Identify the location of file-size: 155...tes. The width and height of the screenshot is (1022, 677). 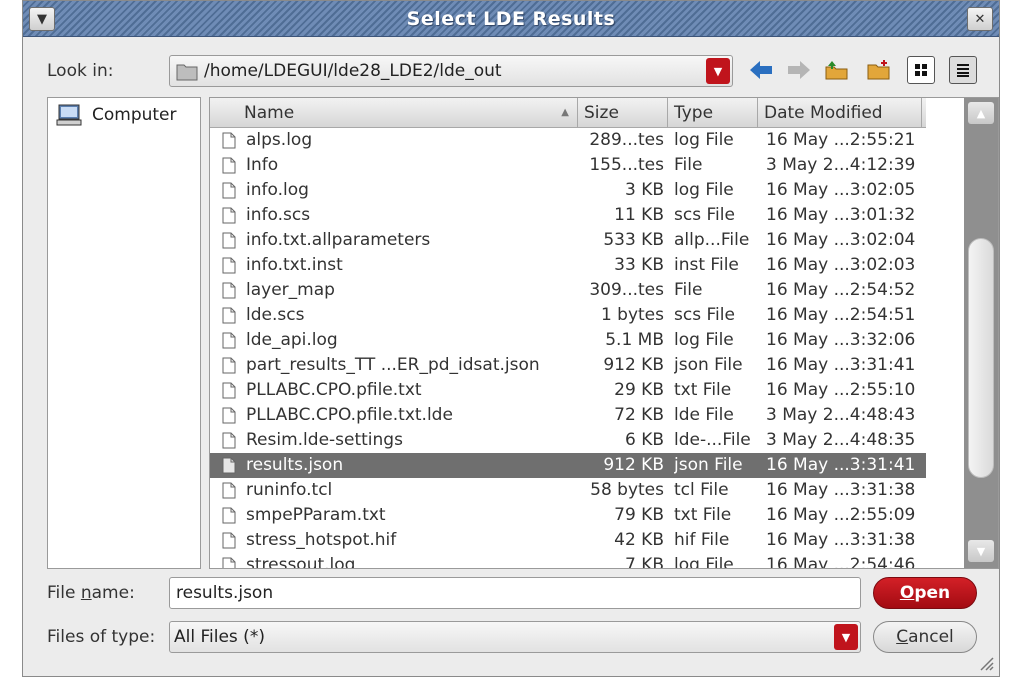
(626, 165).